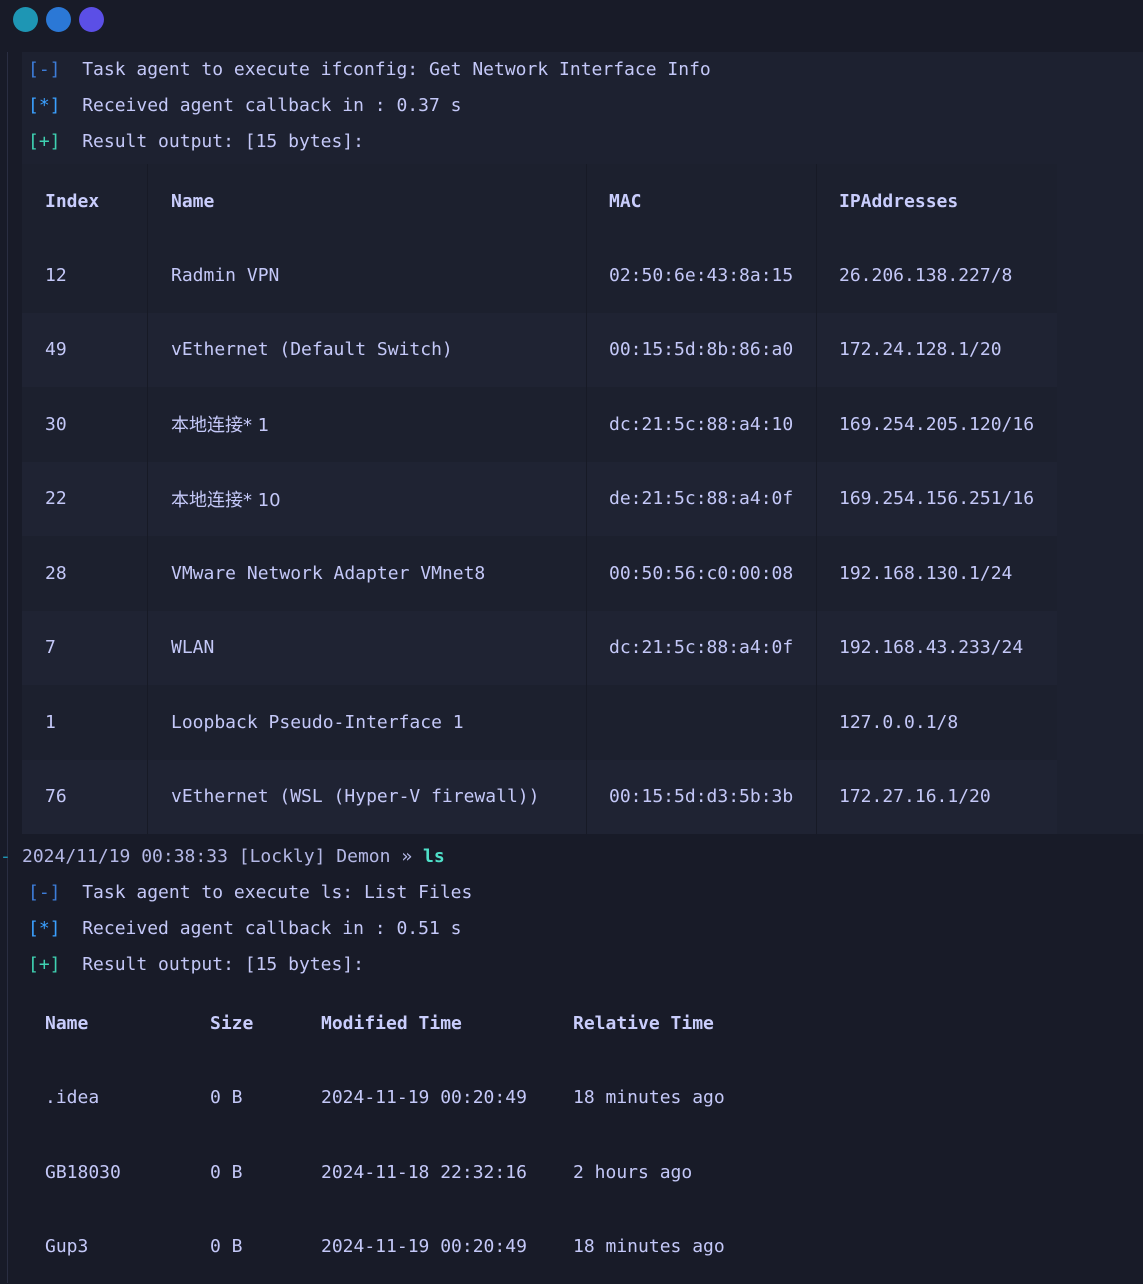  What do you see at coordinates (265, 1023) in the screenshot?
I see `column-header-size: Size` at bounding box center [265, 1023].